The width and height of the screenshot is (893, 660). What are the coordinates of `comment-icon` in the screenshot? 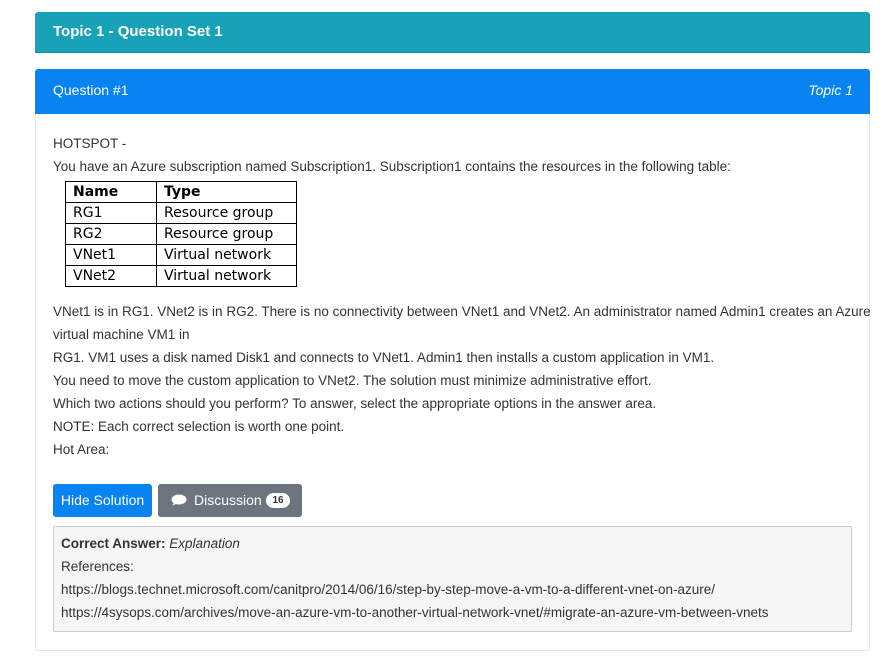 It's located at (179, 500).